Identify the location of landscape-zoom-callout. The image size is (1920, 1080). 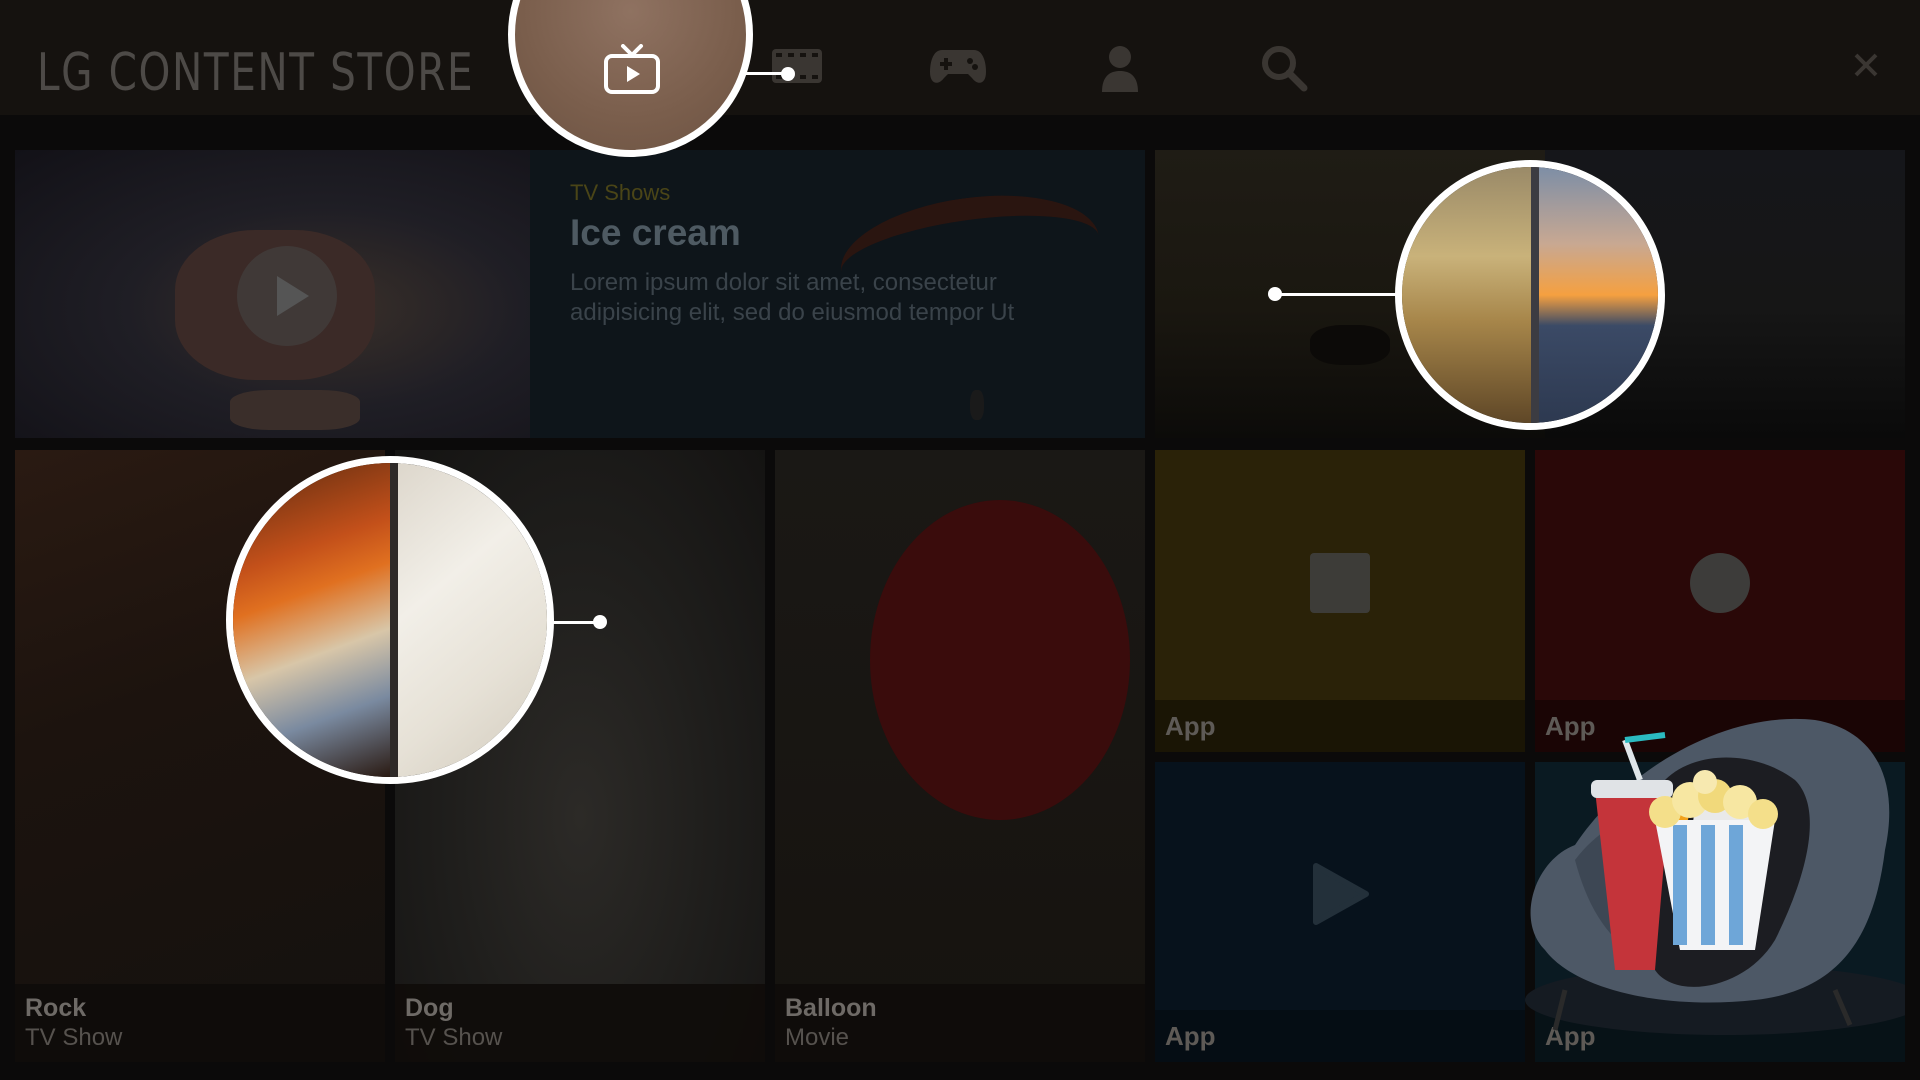
(1530, 295).